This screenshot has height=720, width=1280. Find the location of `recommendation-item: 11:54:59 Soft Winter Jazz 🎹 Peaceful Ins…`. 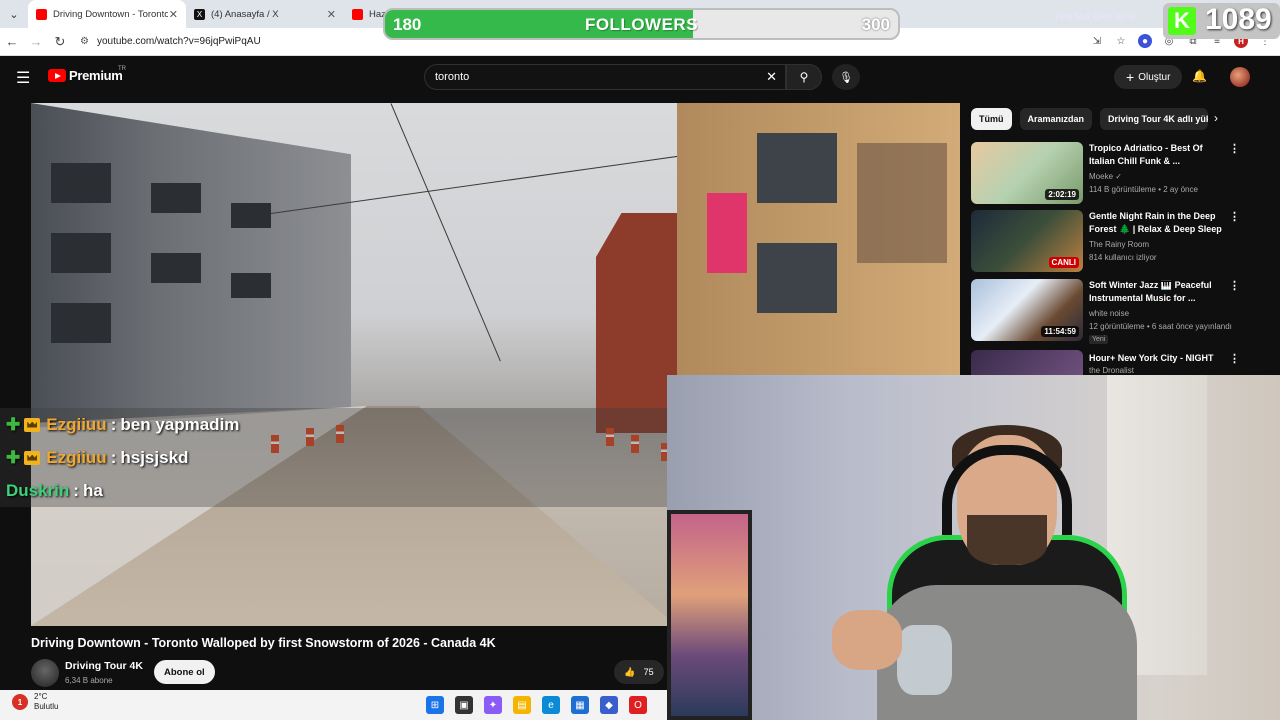

recommendation-item: 11:54:59 Soft Winter Jazz 🎹 Peaceful Ins… is located at coordinates (1111, 312).